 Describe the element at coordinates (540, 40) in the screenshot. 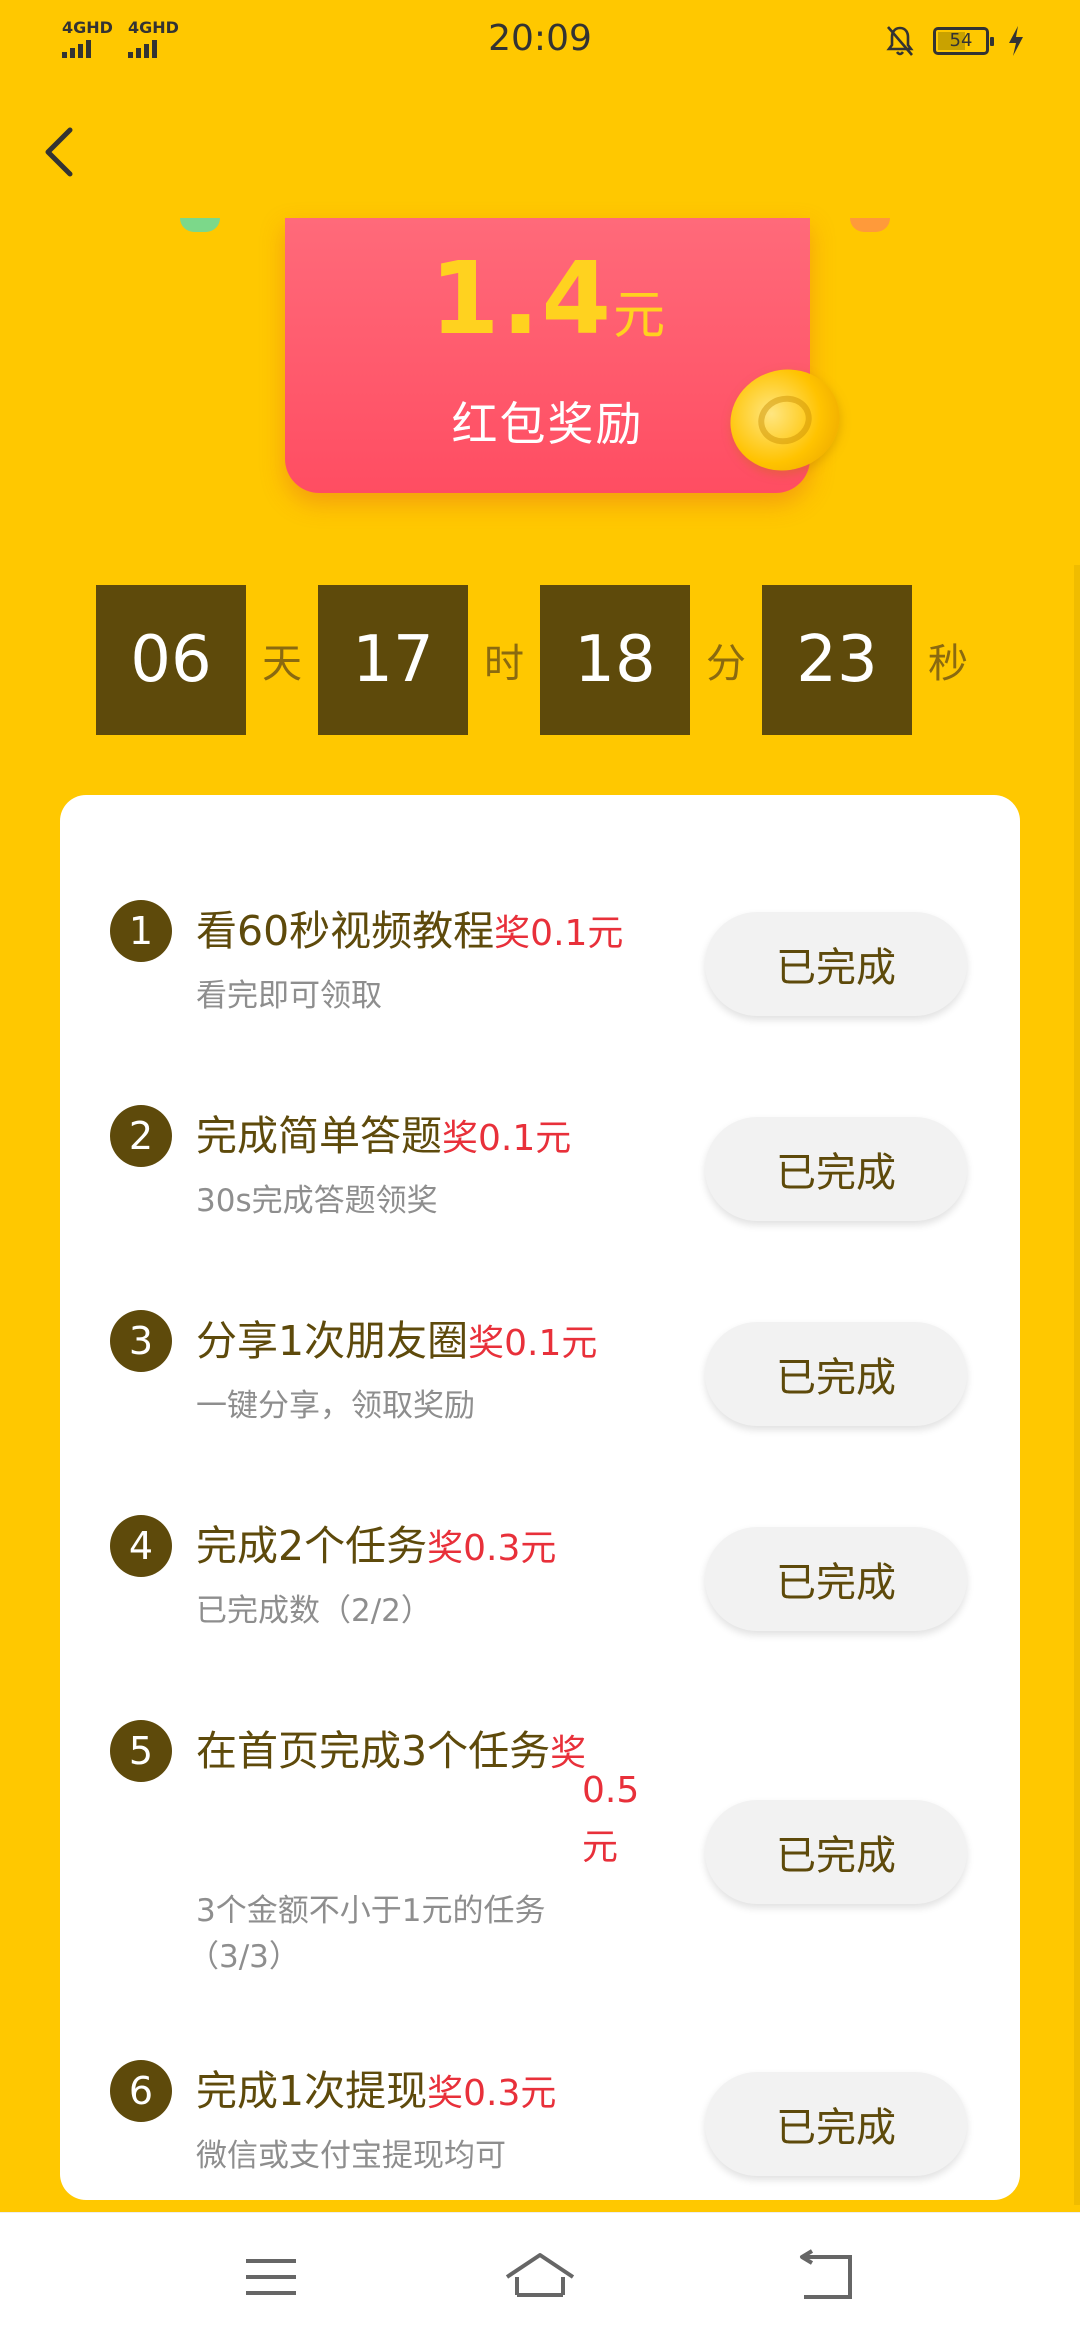

I see `status-bar: 4GHD 4GHD 20:09 54` at that location.